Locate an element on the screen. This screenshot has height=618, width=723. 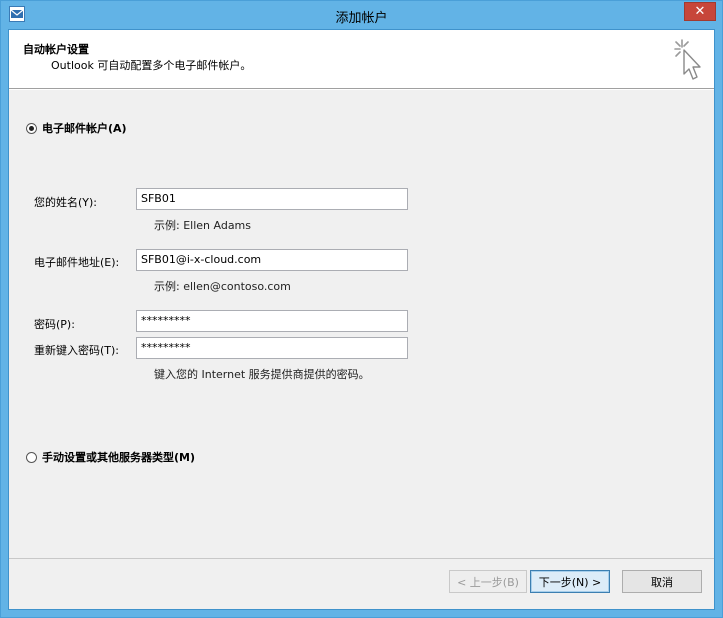
manual-setup-option: 手动设置或其他服务器类型(M) is located at coordinates (110, 457).